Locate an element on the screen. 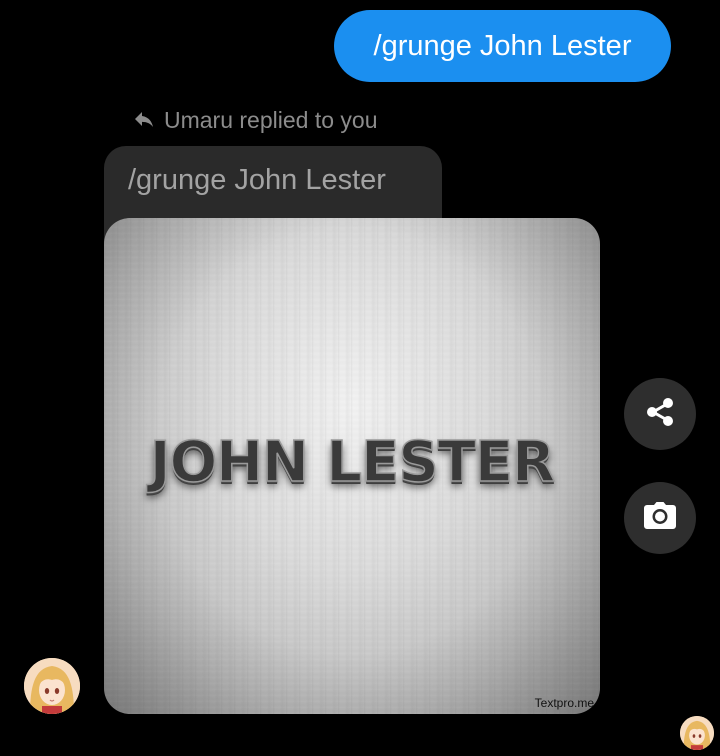  image-overlay-text: JOHN LESTER is located at coordinates (352, 462).